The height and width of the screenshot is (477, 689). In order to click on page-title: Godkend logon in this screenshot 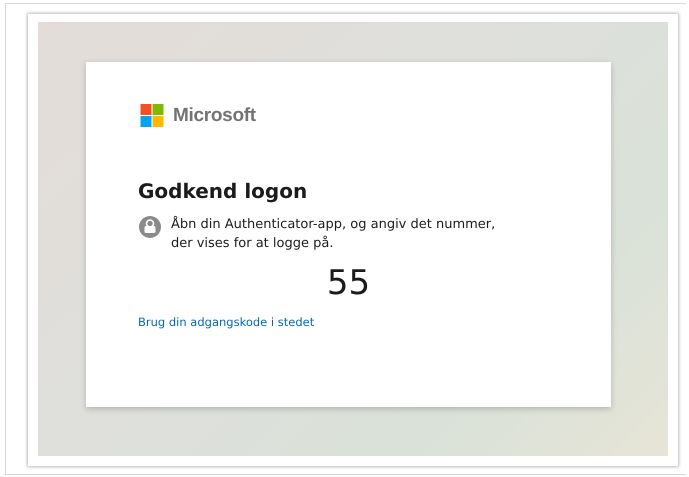, I will do `click(223, 191)`.